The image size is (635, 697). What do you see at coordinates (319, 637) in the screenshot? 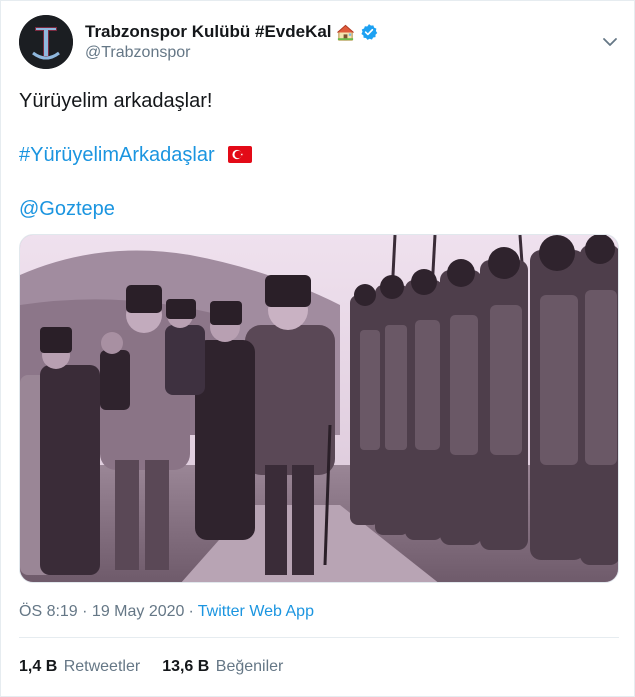
I see `divider` at bounding box center [319, 637].